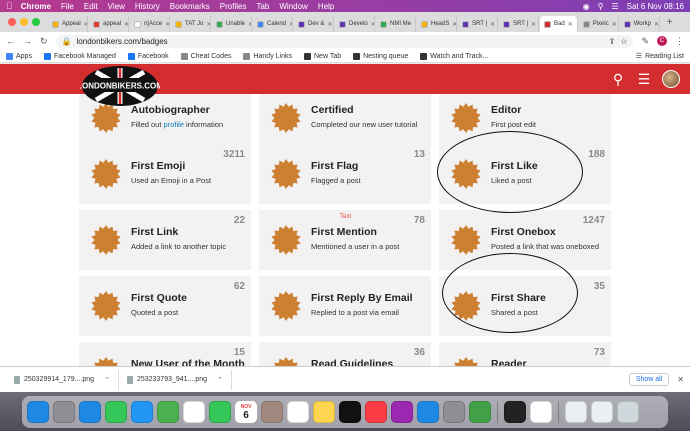  What do you see at coordinates (148, 56) in the screenshot?
I see `bookmark-item: Facebook` at bounding box center [148, 56].